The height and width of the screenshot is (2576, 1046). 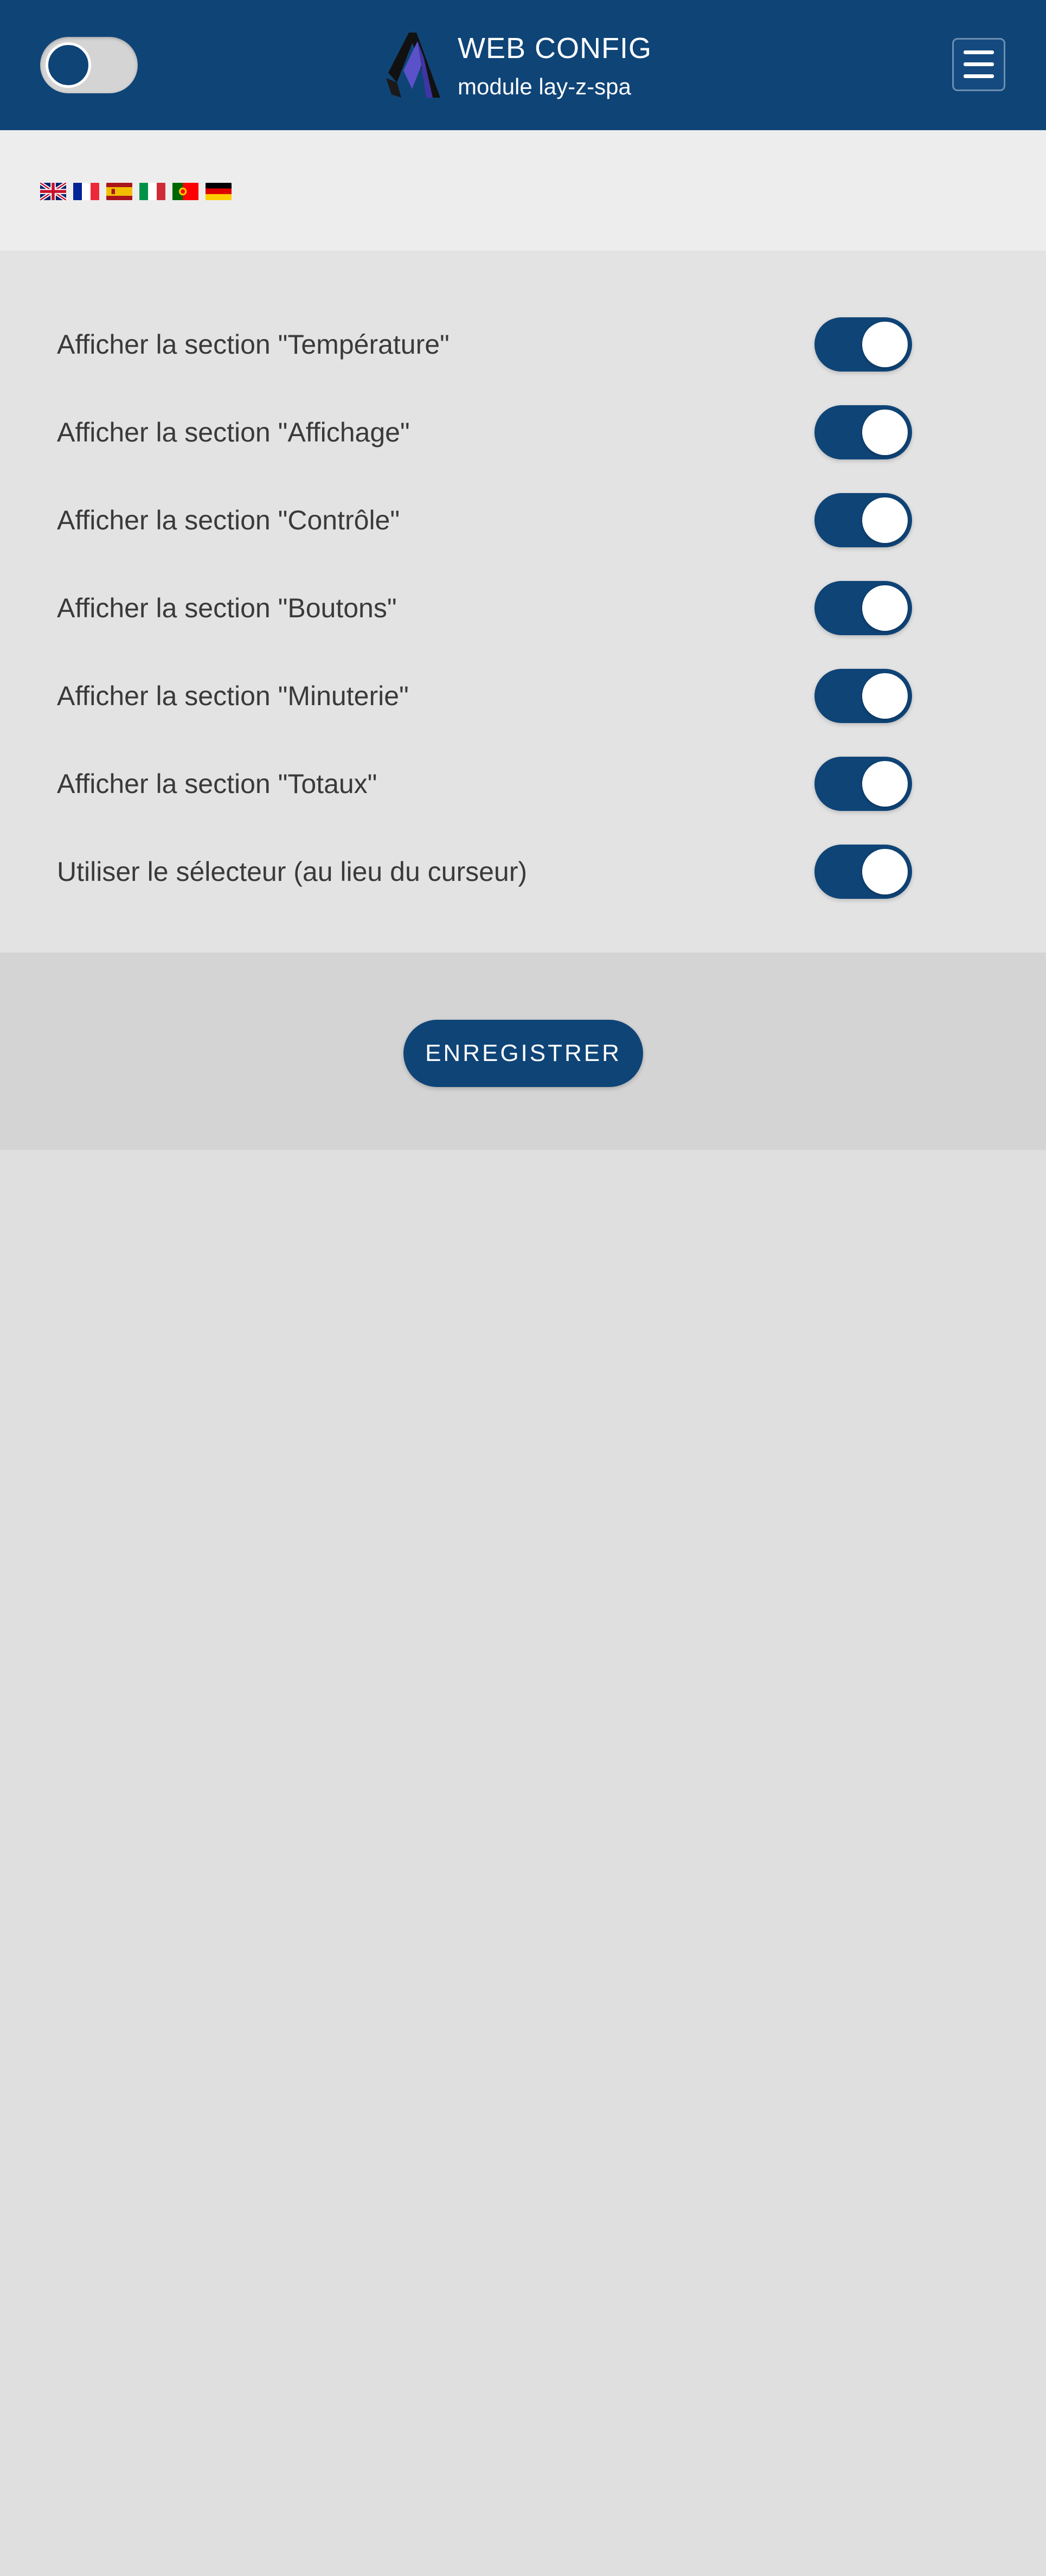 I want to click on top-header: WEB CONFIG module lay-z-spa, so click(x=523, y=65).